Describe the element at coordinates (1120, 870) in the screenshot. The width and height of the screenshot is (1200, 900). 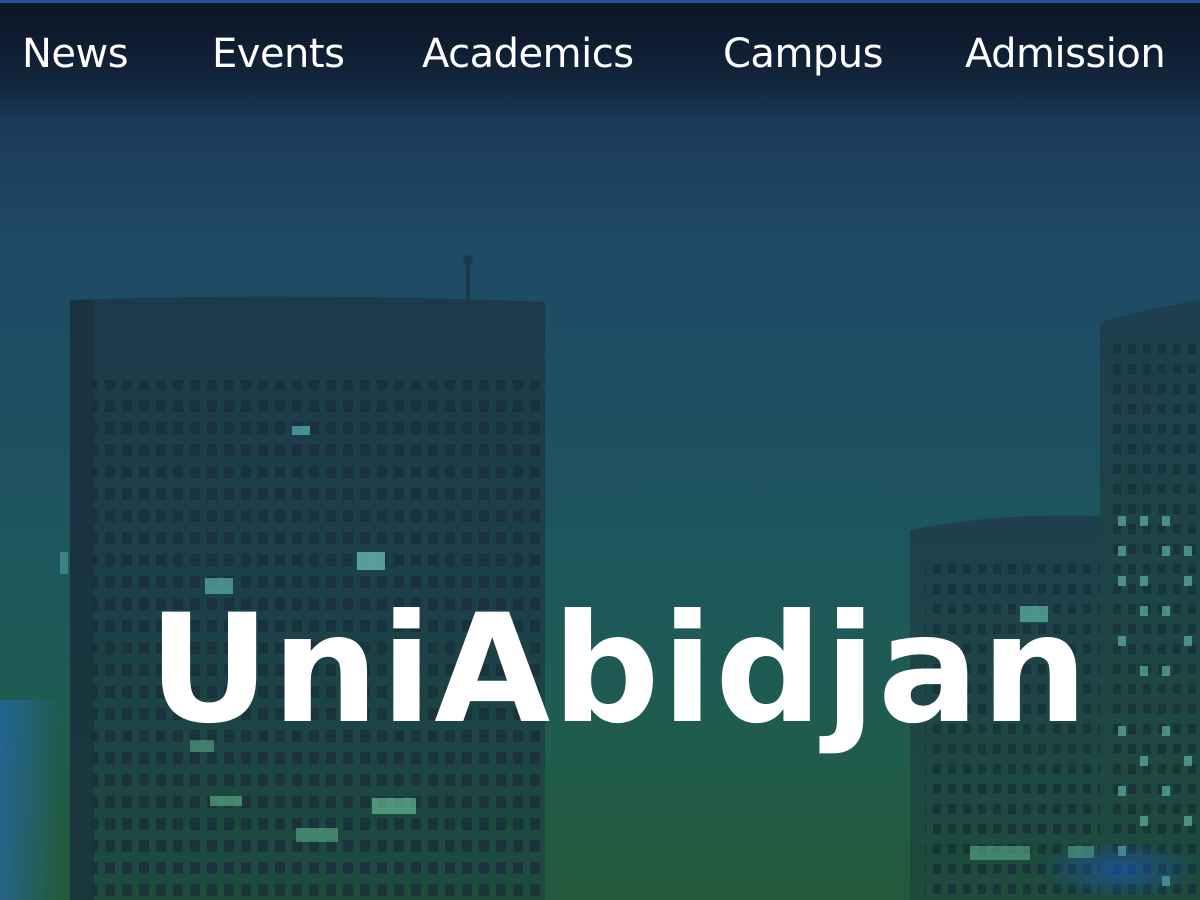
I see `bottom-glow` at that location.